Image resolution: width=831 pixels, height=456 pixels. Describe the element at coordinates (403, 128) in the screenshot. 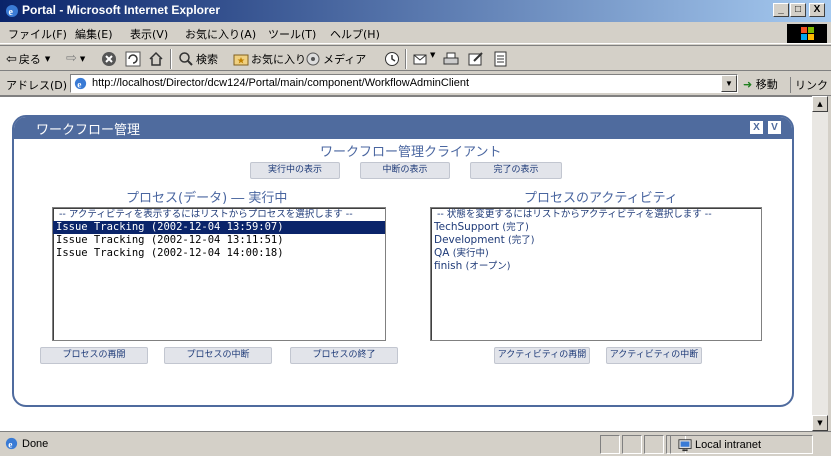

I see `portlet-header: ワークフロー管理 X V` at that location.